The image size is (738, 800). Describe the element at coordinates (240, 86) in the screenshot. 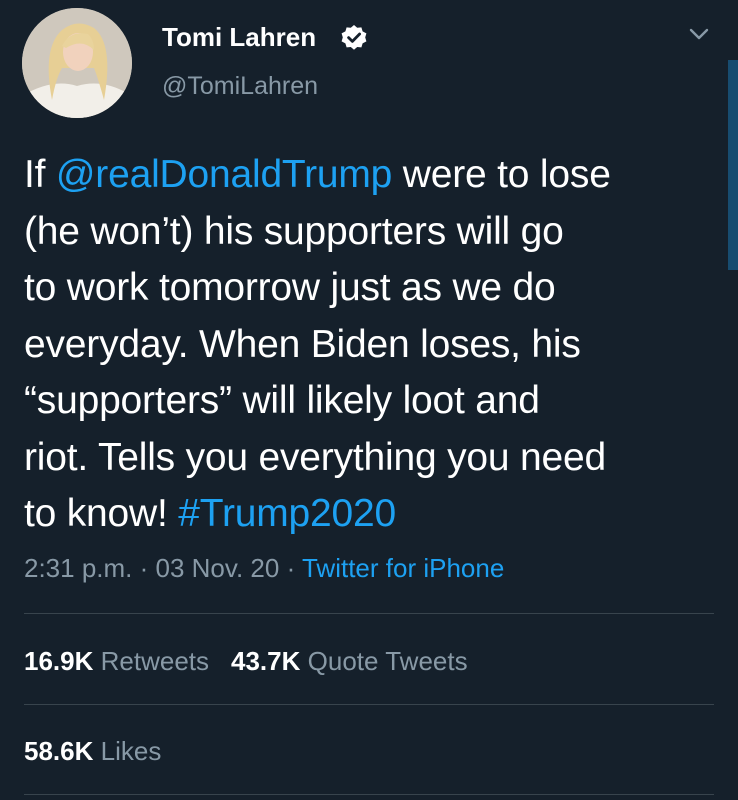

I see `user-handle: @TomiLahren` at that location.